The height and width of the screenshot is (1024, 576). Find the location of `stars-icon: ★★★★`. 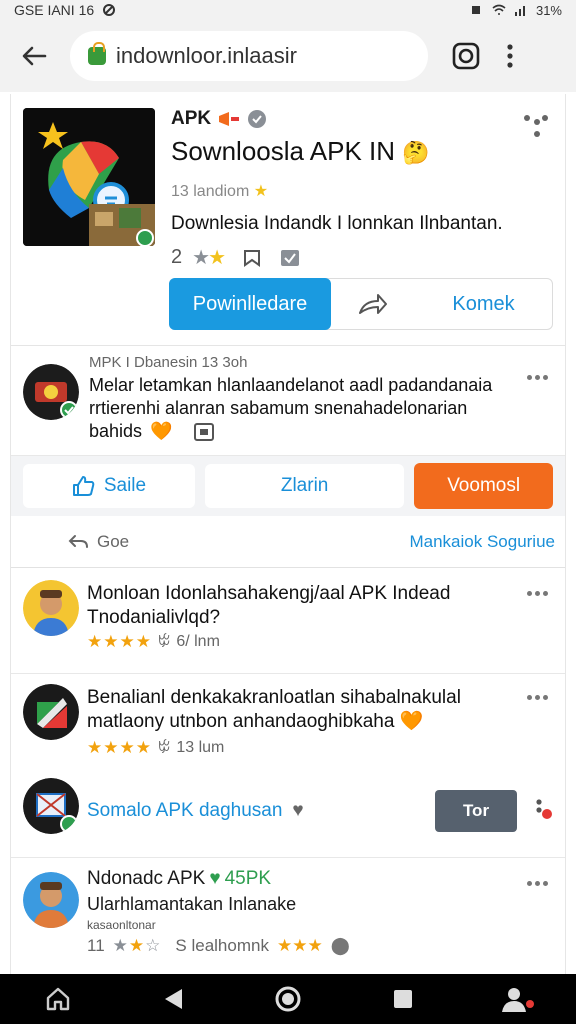

stars-icon: ★★★★ is located at coordinates (119, 747).